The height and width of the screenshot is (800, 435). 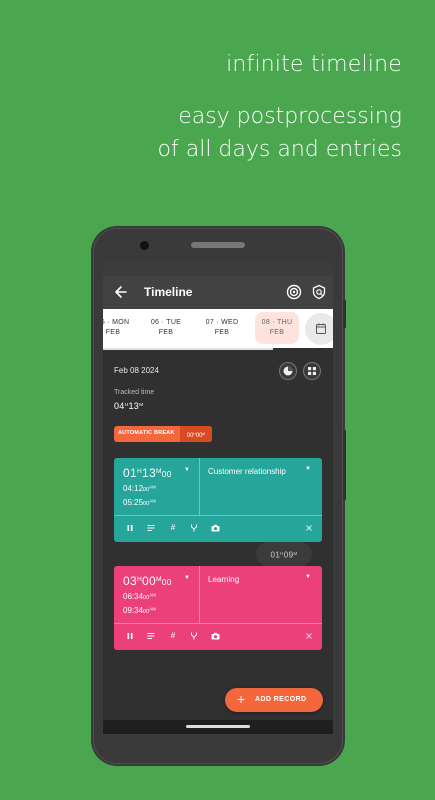 What do you see at coordinates (218, 269) in the screenshot?
I see `status-bar` at bounding box center [218, 269].